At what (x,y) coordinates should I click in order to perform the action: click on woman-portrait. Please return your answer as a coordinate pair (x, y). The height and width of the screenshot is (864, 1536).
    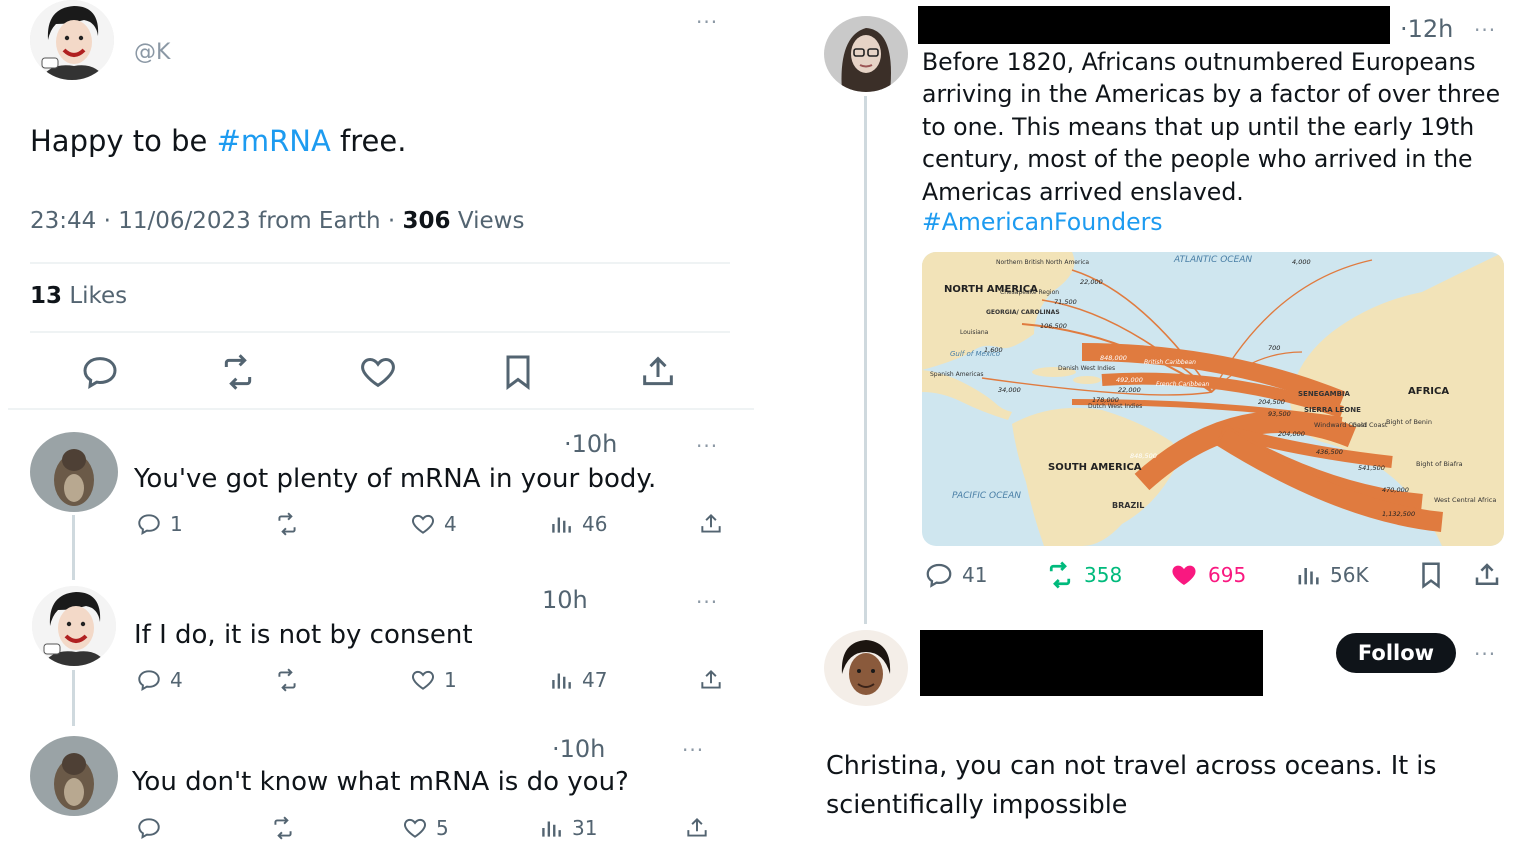
    Looking at the image, I should click on (866, 668).